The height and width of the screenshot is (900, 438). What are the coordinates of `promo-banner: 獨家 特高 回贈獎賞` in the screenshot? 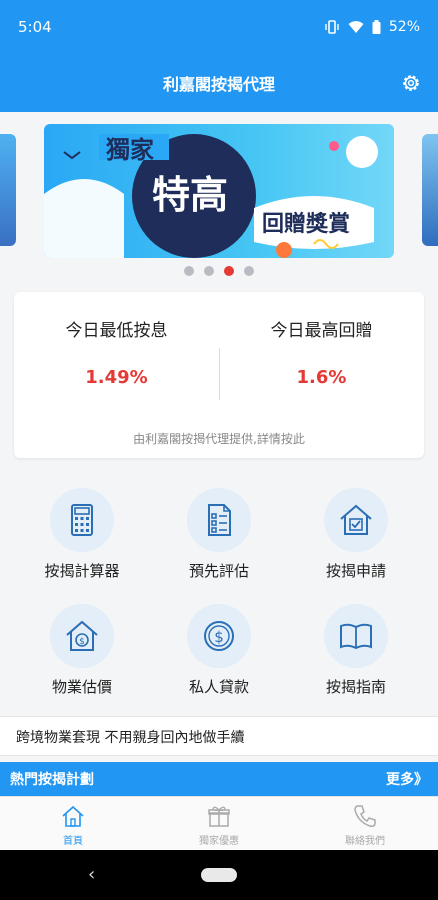 It's located at (219, 191).